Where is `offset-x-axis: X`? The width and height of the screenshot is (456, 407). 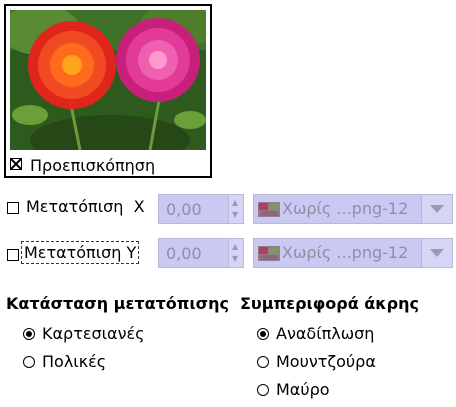 offset-x-axis: X is located at coordinates (139, 206).